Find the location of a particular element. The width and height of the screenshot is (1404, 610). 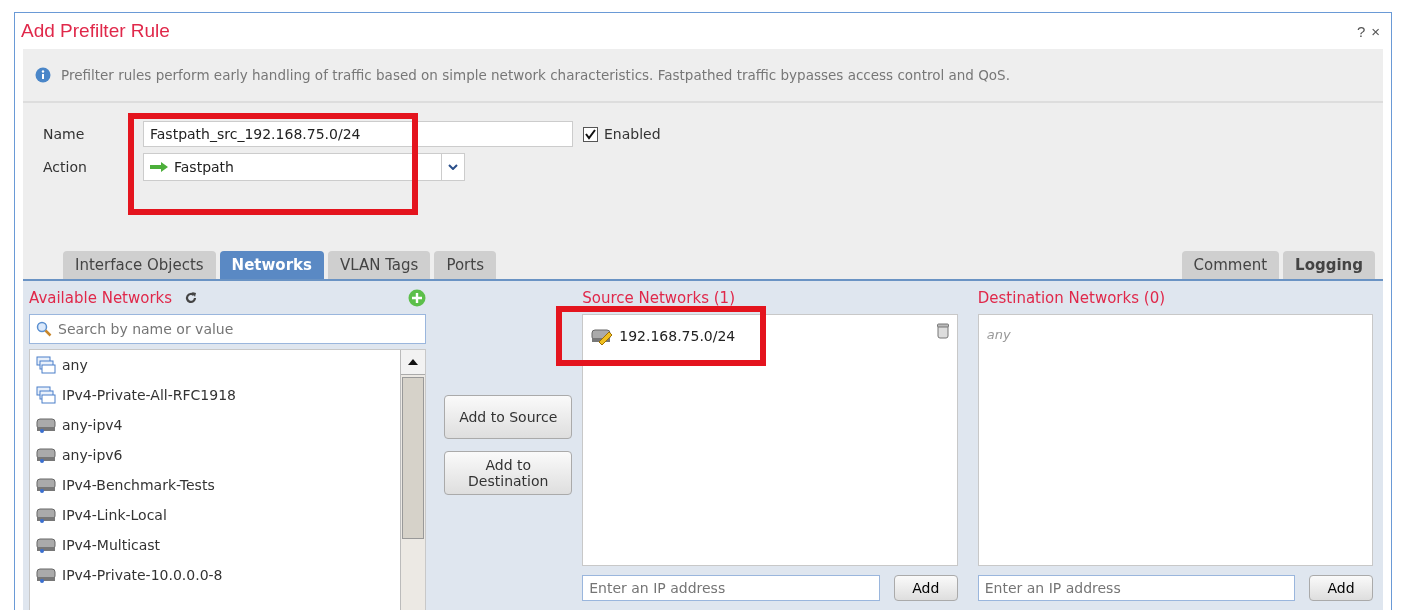

tab: Comment is located at coordinates (1230, 265).